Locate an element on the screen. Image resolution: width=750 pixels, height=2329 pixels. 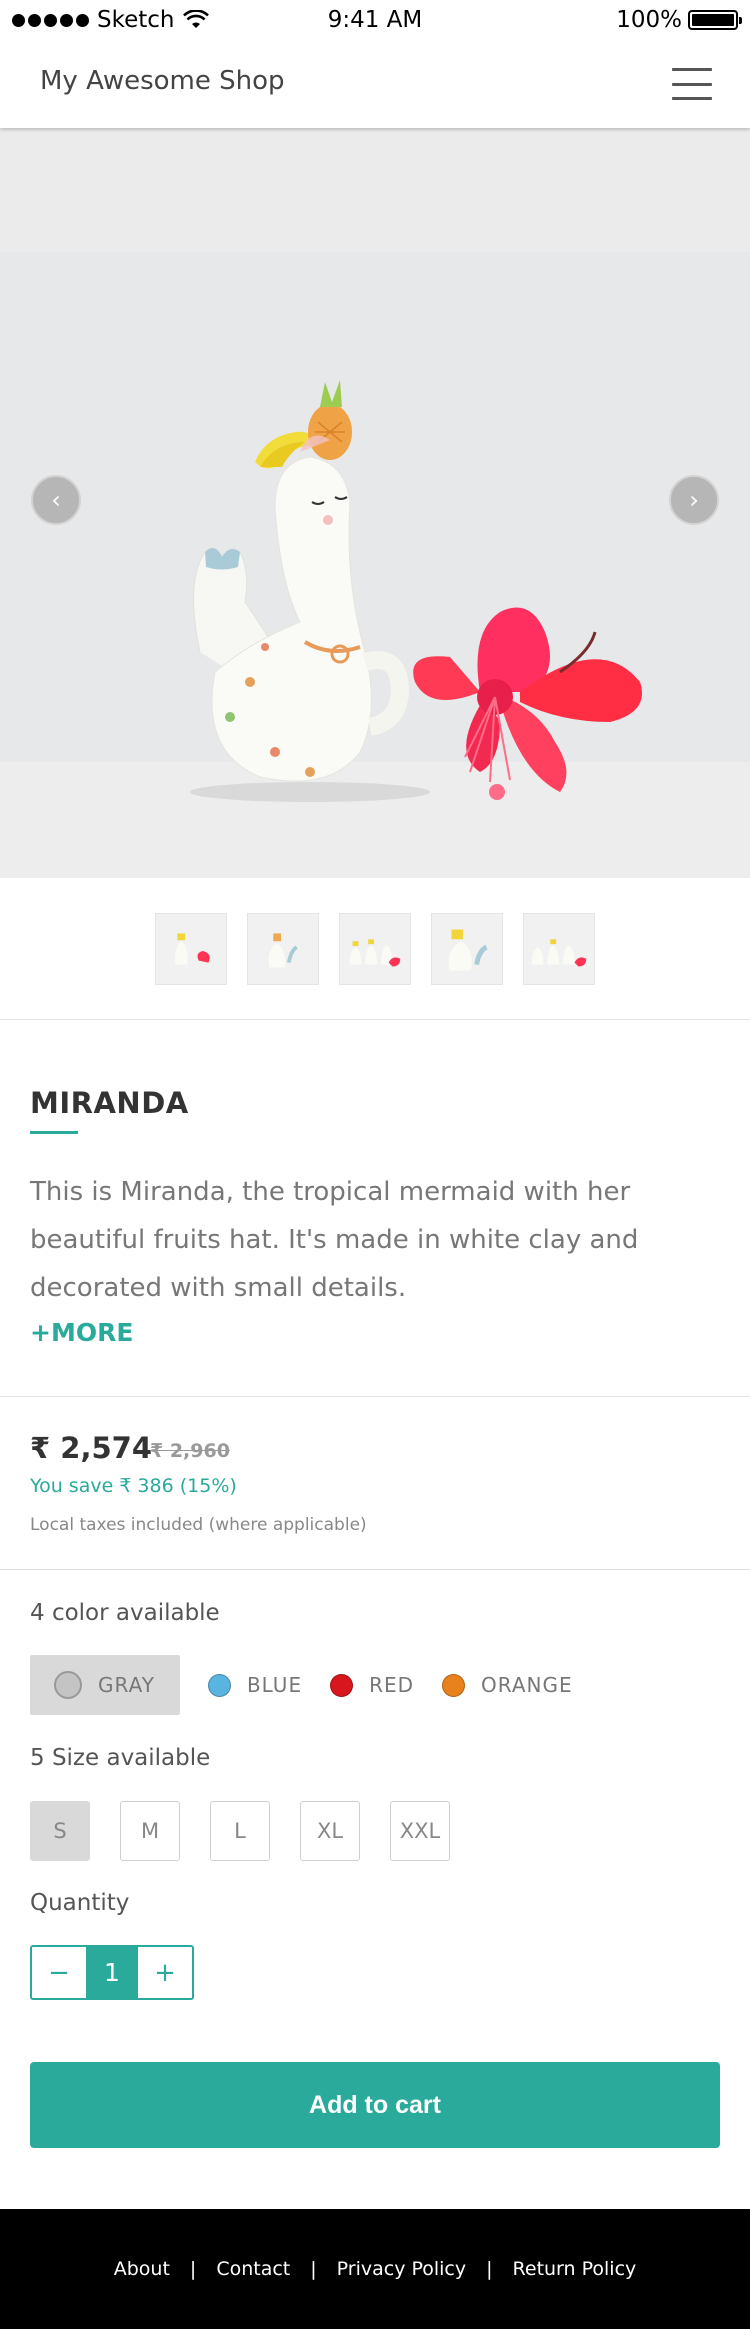
battery-icon is located at coordinates (715, 20).